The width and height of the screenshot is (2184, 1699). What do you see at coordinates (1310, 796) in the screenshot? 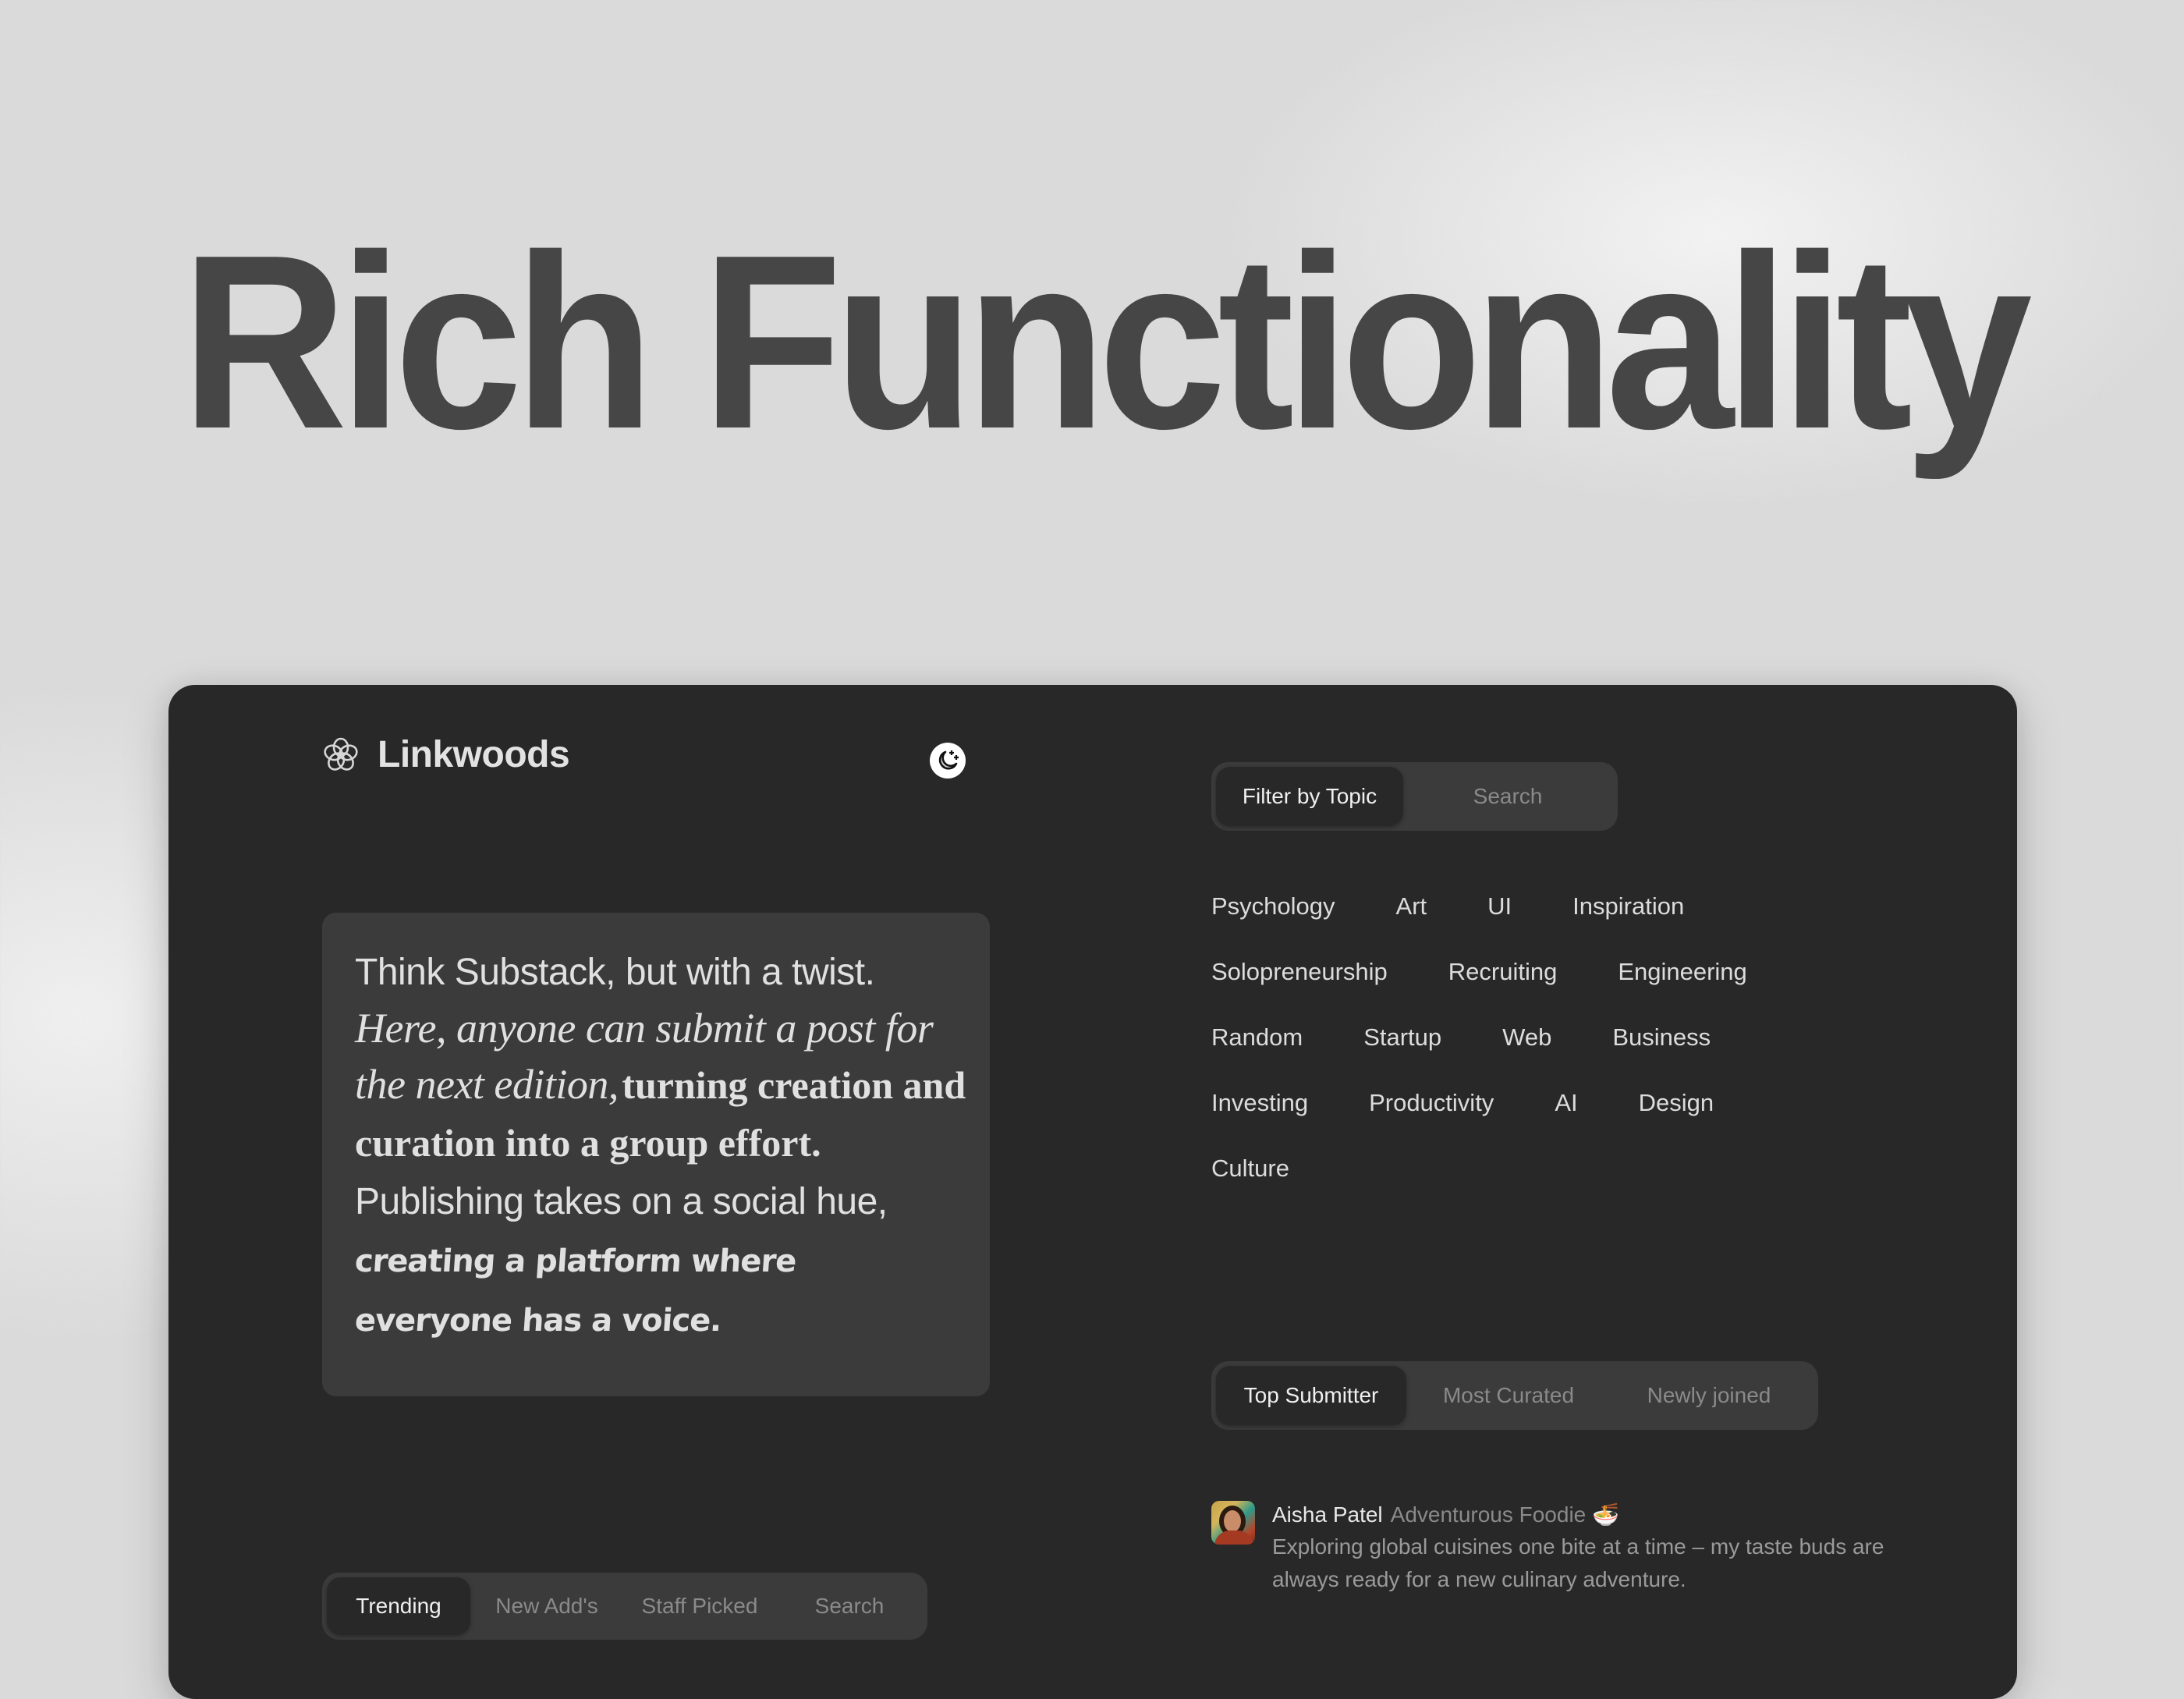
I see `tab-filter-by-topic: Filter by Topic` at bounding box center [1310, 796].